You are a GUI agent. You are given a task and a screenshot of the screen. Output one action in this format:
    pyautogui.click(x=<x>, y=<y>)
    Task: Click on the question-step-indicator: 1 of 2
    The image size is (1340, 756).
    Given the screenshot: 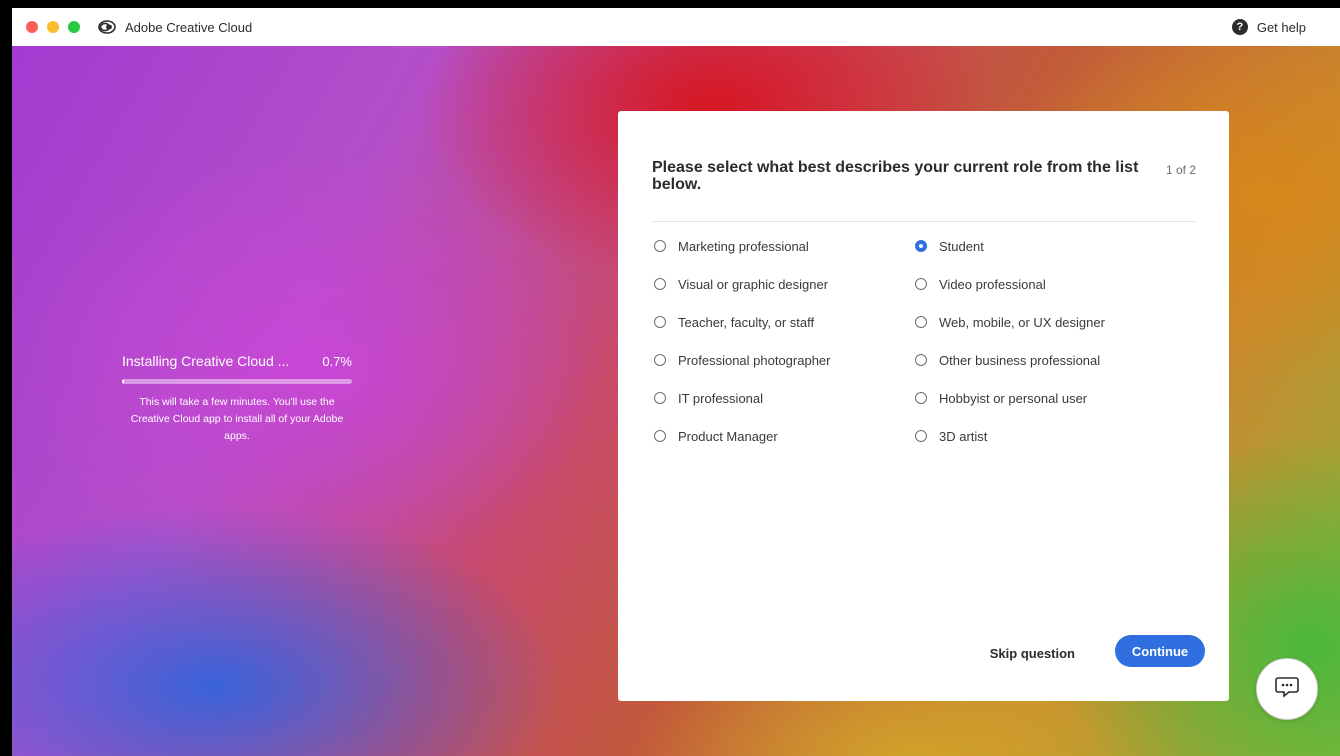 What is the action you would take?
    pyautogui.click(x=1180, y=170)
    